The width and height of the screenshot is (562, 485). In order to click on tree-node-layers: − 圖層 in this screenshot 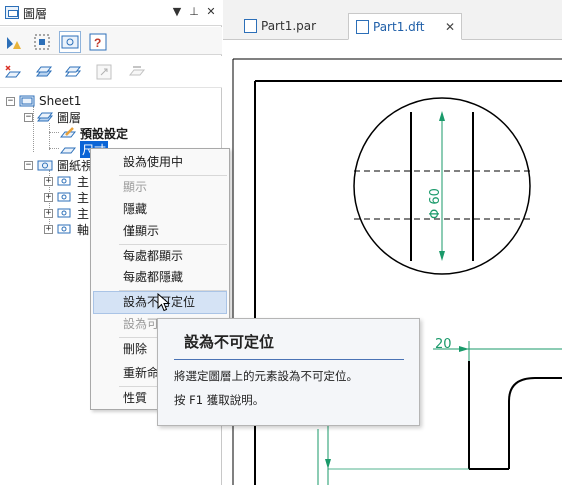, I will do `click(52, 117)`.